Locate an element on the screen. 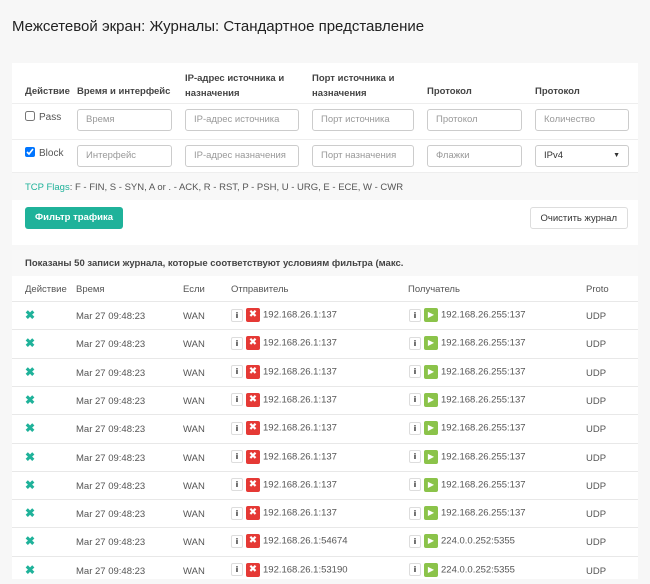 The image size is (650, 584). col-destination: Получатель is located at coordinates (434, 289).